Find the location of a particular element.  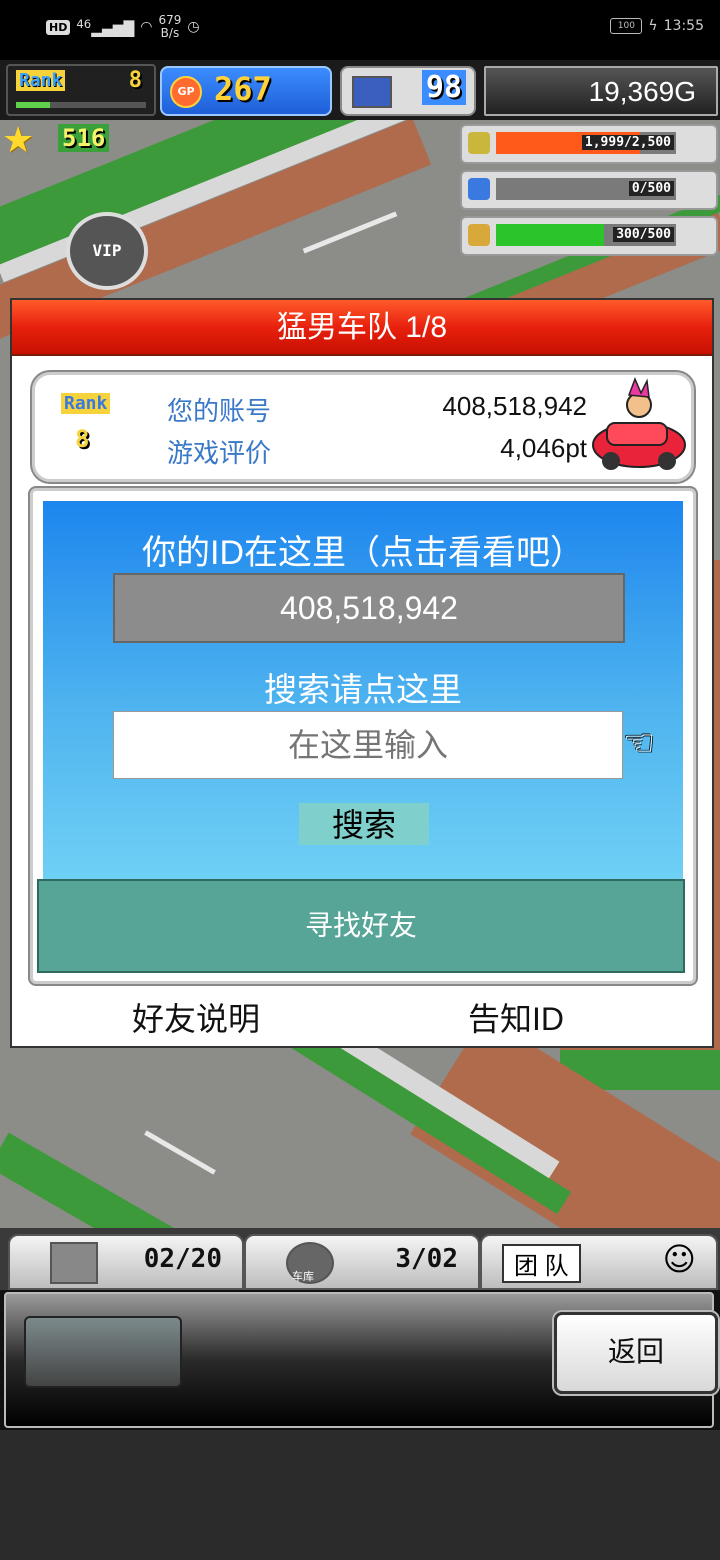

search-hint: 搜索请点这里 is located at coordinates (363, 689).